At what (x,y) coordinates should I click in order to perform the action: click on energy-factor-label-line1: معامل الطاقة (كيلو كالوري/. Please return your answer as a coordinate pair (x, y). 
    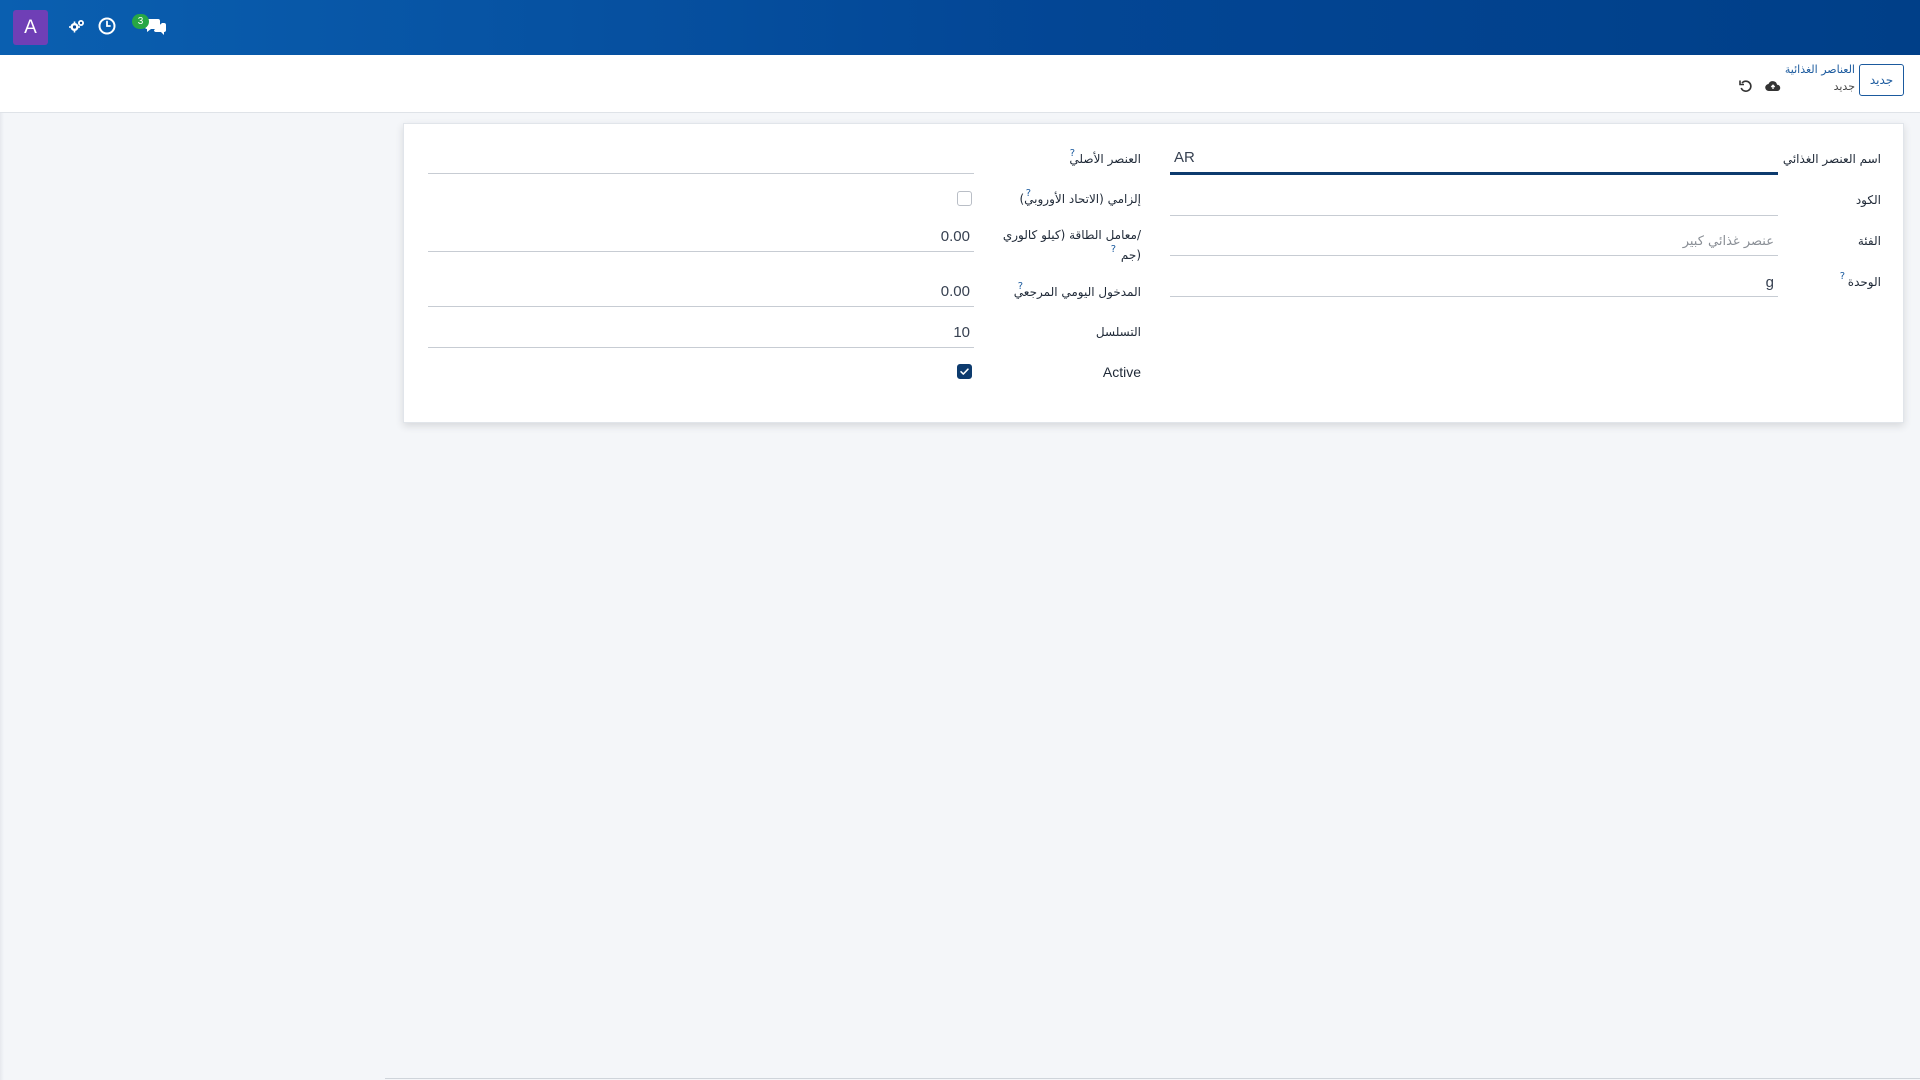
    Looking at the image, I should click on (1071, 235).